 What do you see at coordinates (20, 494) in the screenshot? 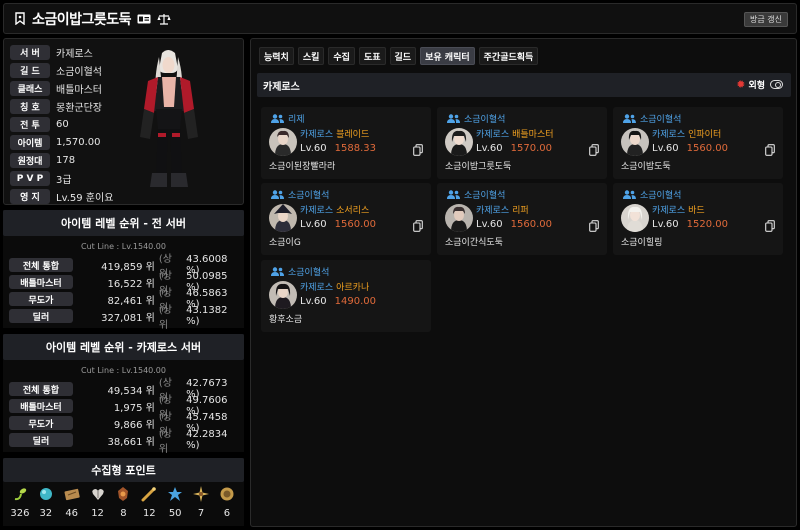
I see `mokoko-seed-icon` at bounding box center [20, 494].